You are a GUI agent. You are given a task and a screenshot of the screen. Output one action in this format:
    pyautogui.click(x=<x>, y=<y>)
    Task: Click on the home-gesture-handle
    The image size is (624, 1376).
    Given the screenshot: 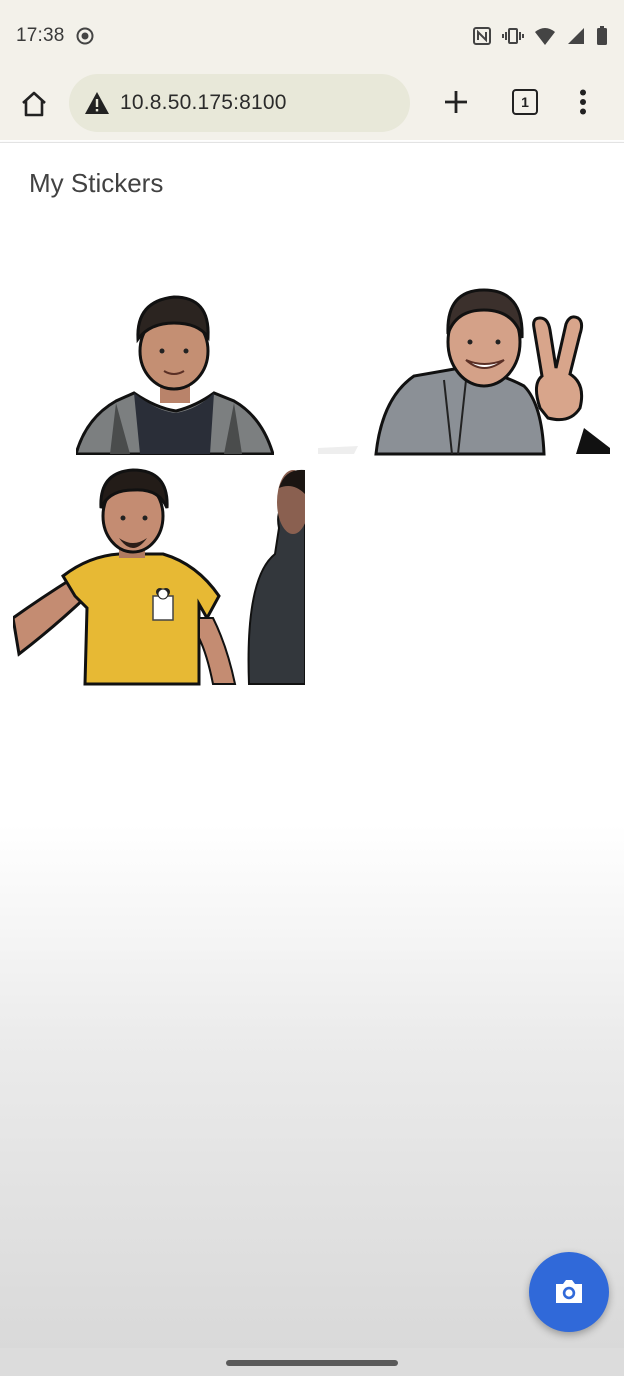 What is the action you would take?
    pyautogui.click(x=312, y=1363)
    